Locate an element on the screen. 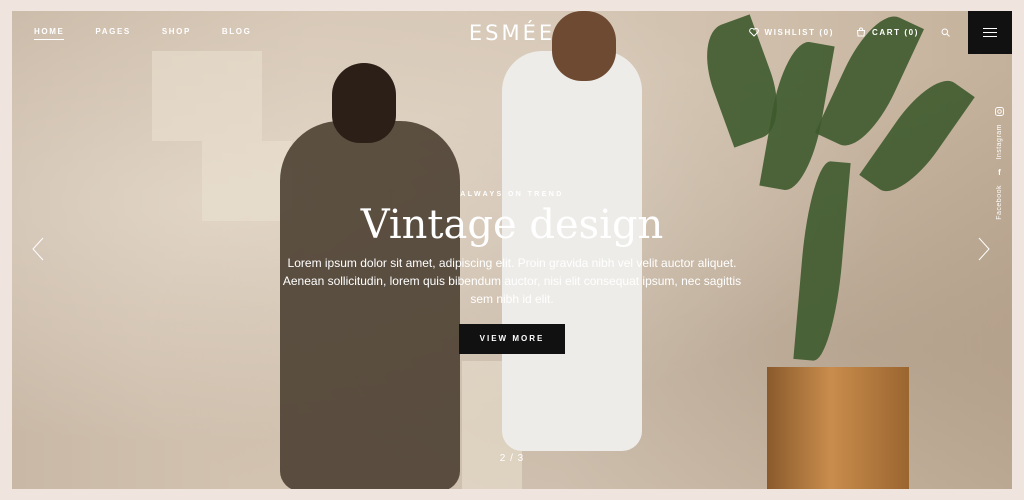  instagram-icon is located at coordinates (999, 111).